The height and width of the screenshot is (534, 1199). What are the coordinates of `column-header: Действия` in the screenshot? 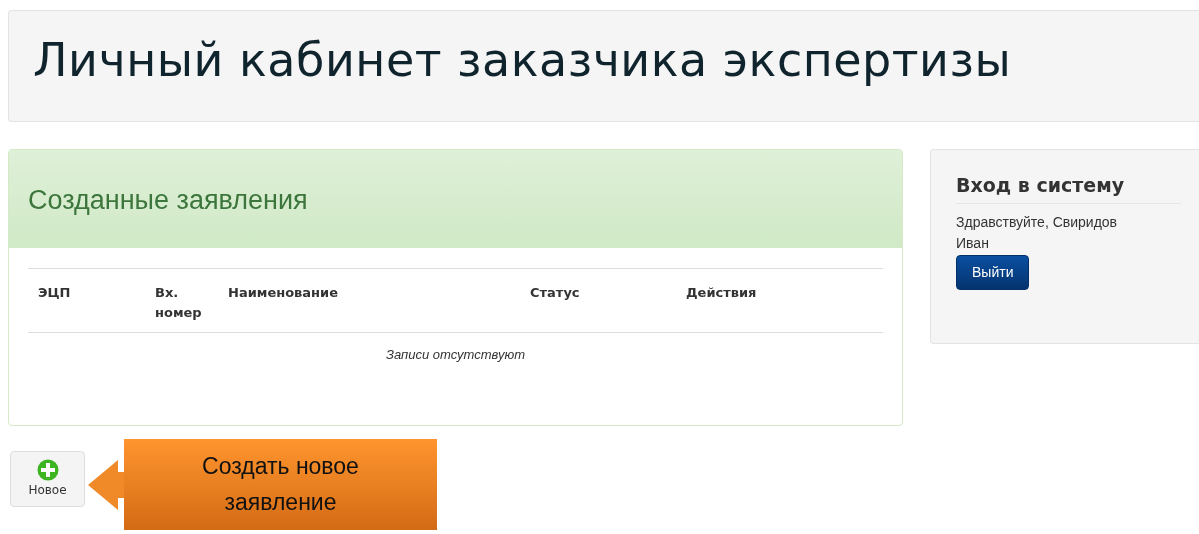 It's located at (722, 293).